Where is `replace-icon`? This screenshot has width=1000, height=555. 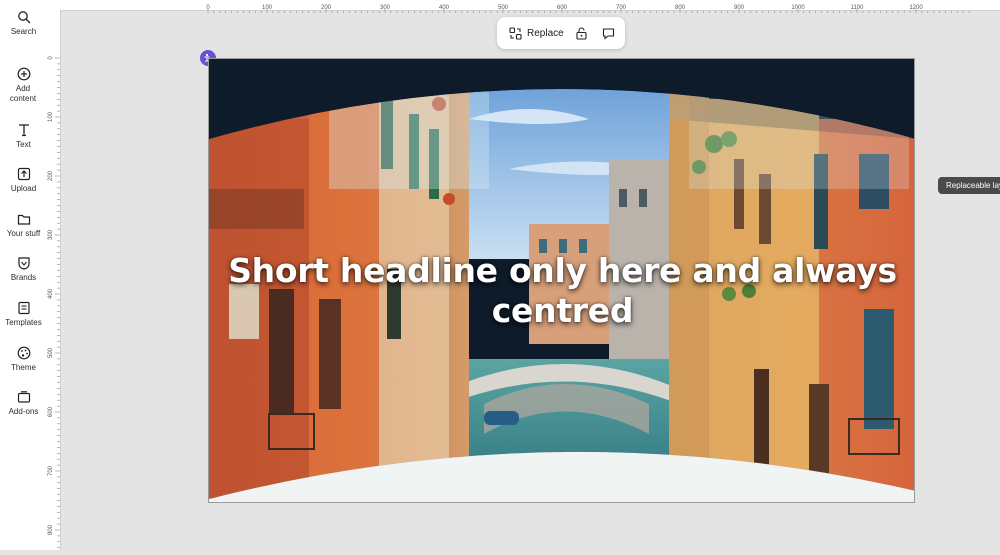
replace-icon is located at coordinates (515, 33).